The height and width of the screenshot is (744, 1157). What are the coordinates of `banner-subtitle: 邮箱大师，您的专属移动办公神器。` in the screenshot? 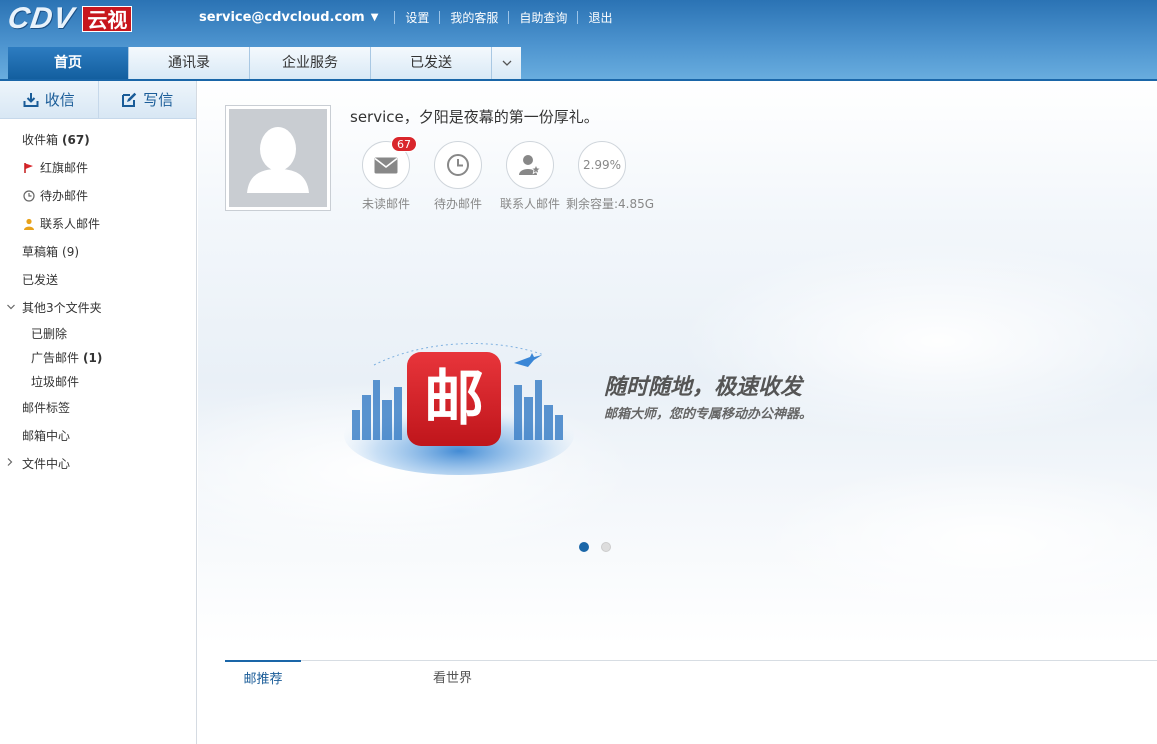 It's located at (708, 414).